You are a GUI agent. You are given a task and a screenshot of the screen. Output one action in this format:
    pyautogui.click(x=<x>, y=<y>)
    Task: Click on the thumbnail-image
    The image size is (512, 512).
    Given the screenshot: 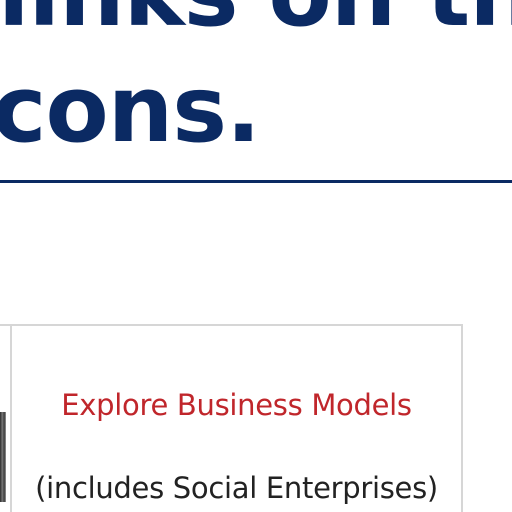 What is the action you would take?
    pyautogui.click(x=3, y=457)
    